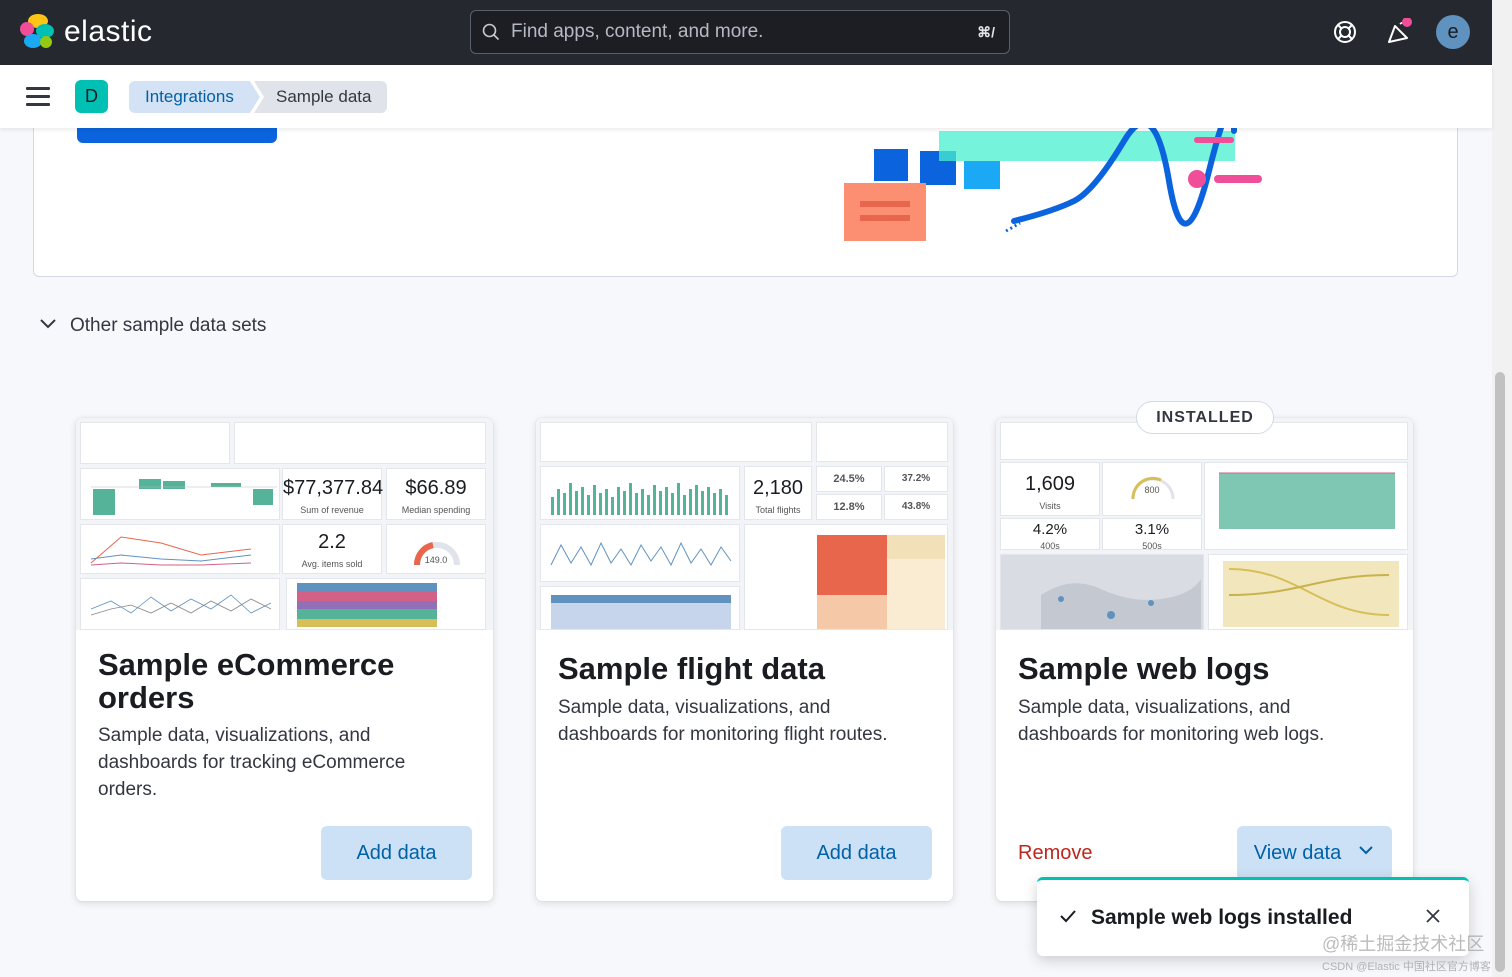  What do you see at coordinates (691, 668) in the screenshot?
I see `card-title: Sample flight data` at bounding box center [691, 668].